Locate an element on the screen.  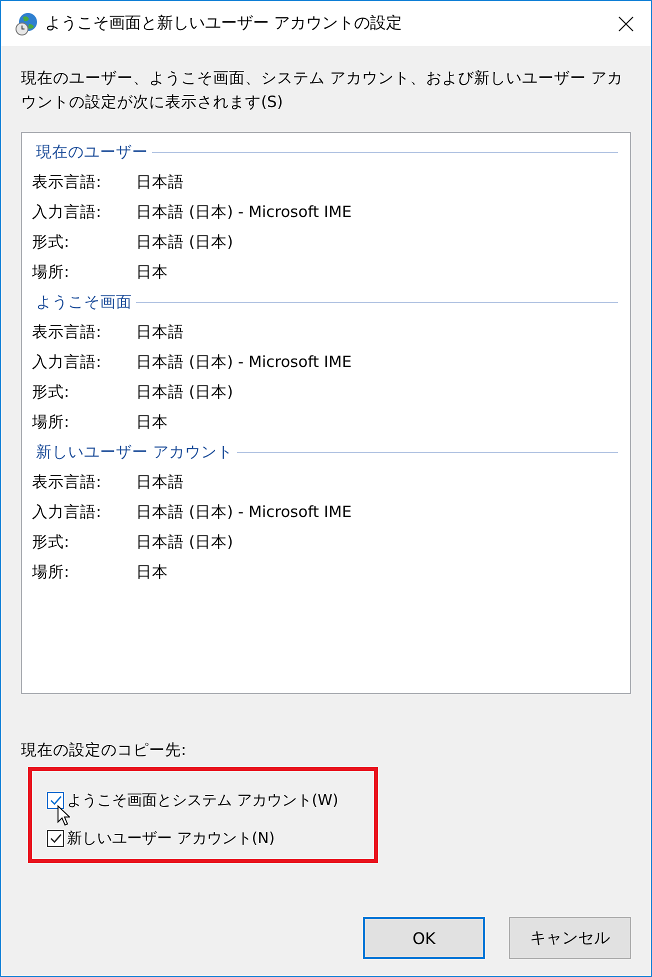
description-text: 現在のユーザー、ようこそ画面、システム アカウント、および新しいユーザー アカウントの設定が次に表示されます(S) is located at coordinates (322, 90).